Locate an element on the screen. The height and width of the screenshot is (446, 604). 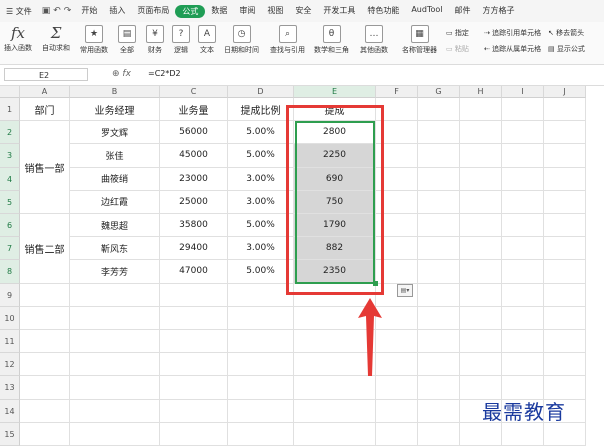
tab-4: 数据 is located at coordinates (219, 11).